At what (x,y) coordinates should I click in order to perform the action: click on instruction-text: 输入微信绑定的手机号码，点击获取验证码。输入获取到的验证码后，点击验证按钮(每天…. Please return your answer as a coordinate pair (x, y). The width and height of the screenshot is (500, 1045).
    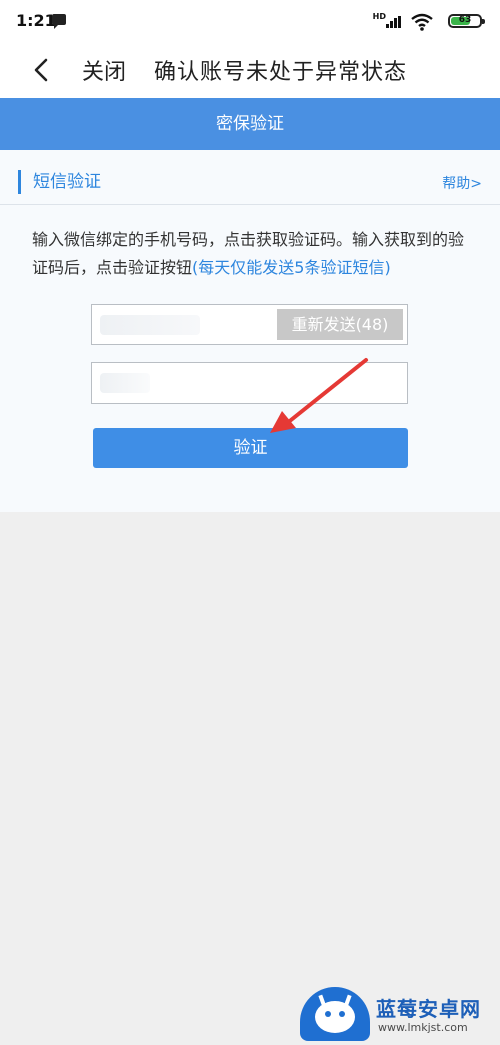
    Looking at the image, I should click on (254, 254).